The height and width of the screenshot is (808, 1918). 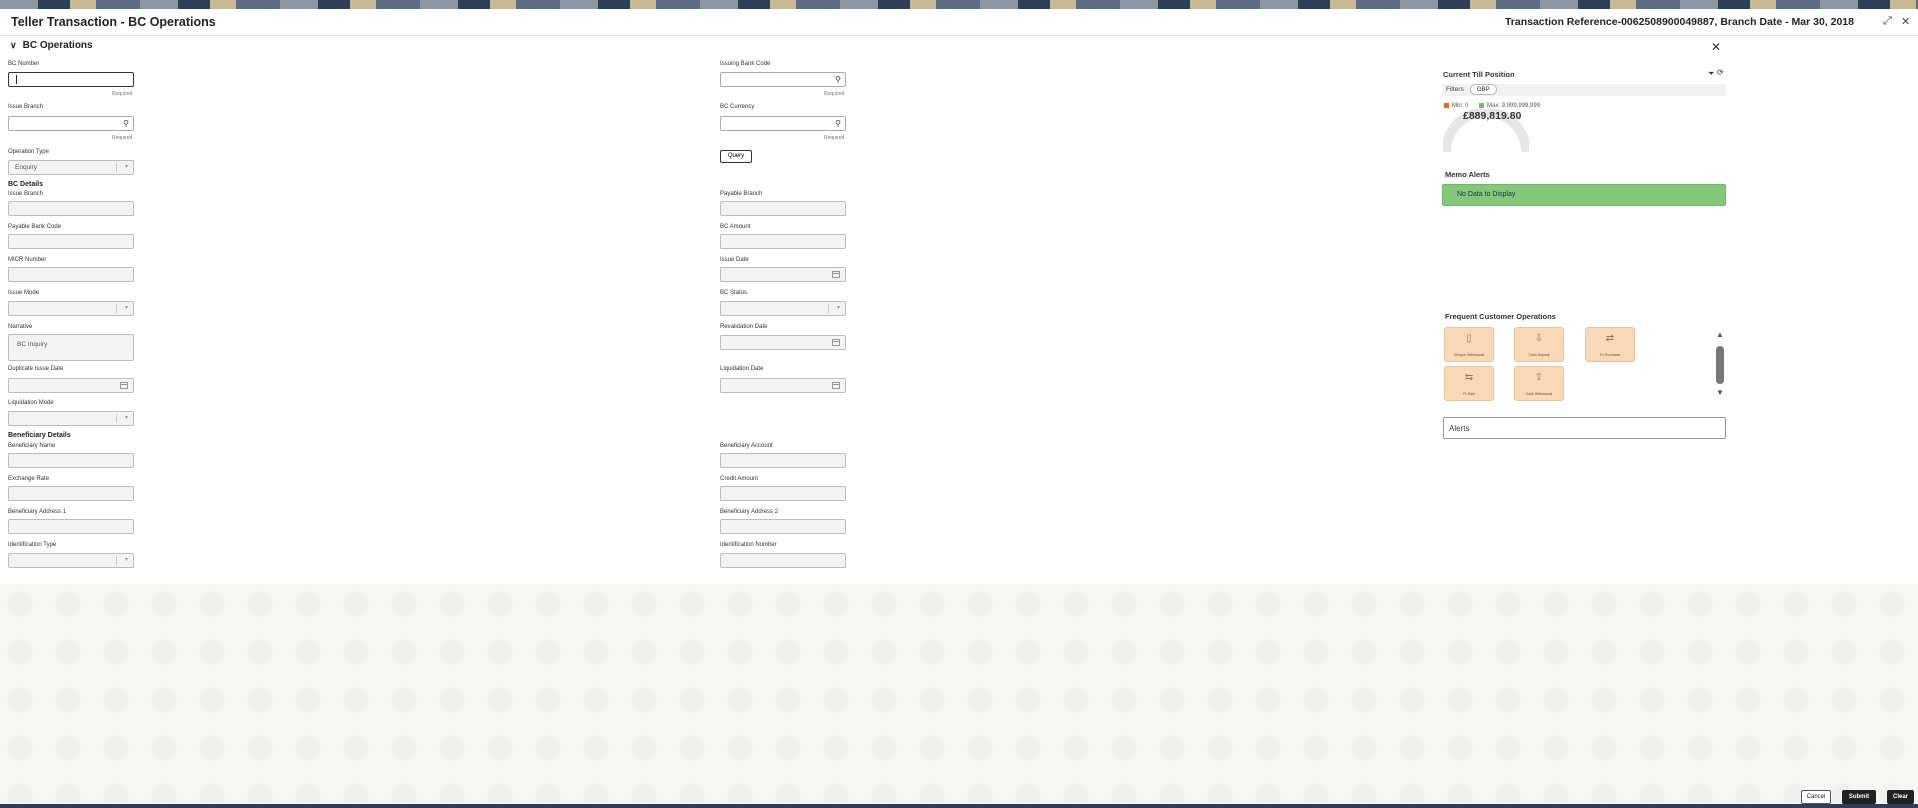 What do you see at coordinates (71, 308) in the screenshot?
I see `issue-mode-select: ▾` at bounding box center [71, 308].